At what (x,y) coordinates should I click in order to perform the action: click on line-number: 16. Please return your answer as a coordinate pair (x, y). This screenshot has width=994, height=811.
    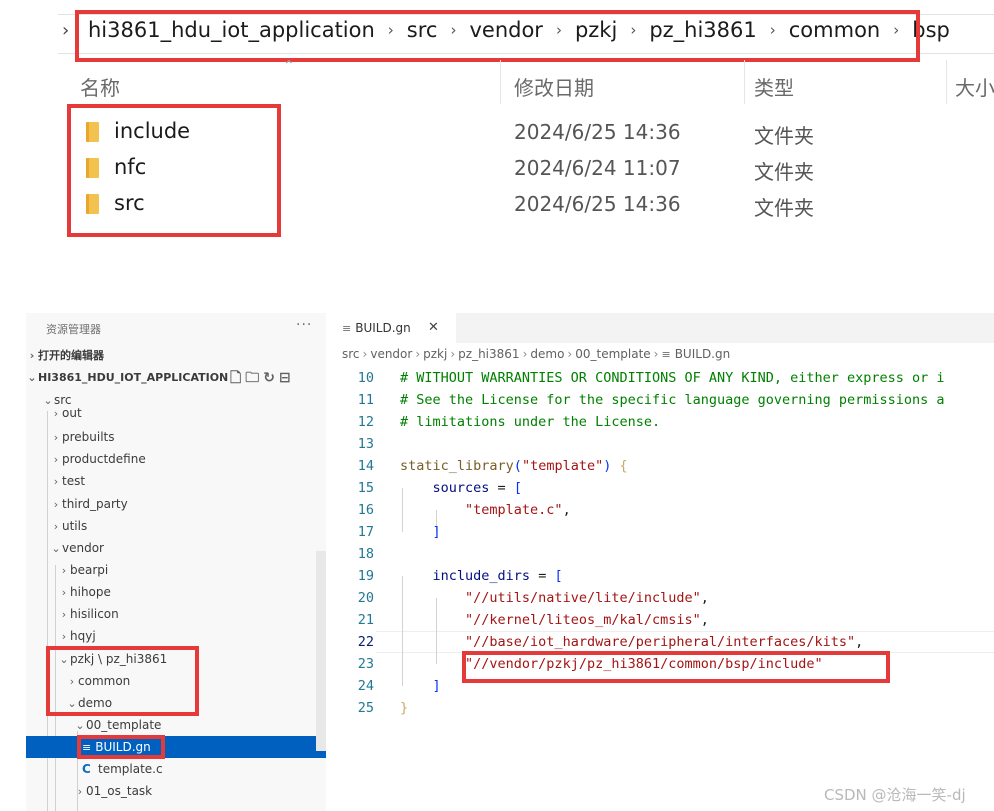
    Looking at the image, I should click on (365, 510).